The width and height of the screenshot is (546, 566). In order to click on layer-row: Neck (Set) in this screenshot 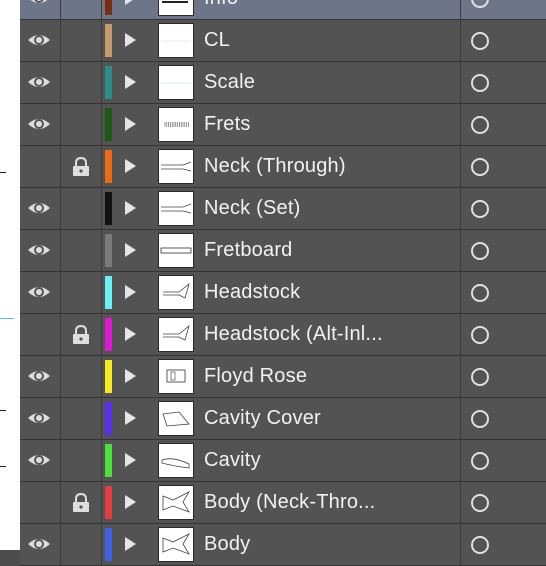, I will do `click(283, 209)`.